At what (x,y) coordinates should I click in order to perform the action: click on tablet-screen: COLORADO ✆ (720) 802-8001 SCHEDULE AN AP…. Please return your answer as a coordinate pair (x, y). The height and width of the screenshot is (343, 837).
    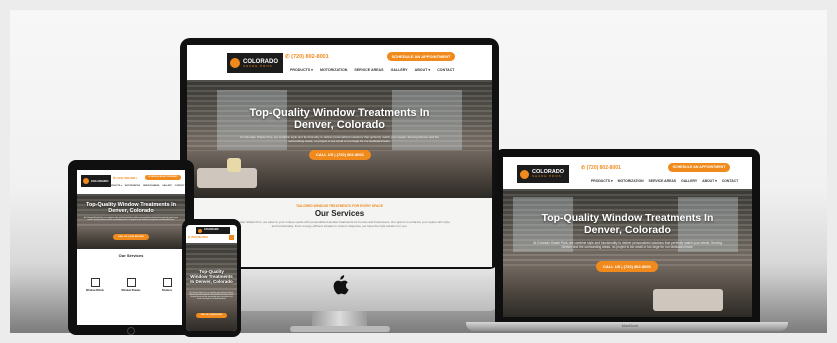
    Looking at the image, I should click on (131, 247).